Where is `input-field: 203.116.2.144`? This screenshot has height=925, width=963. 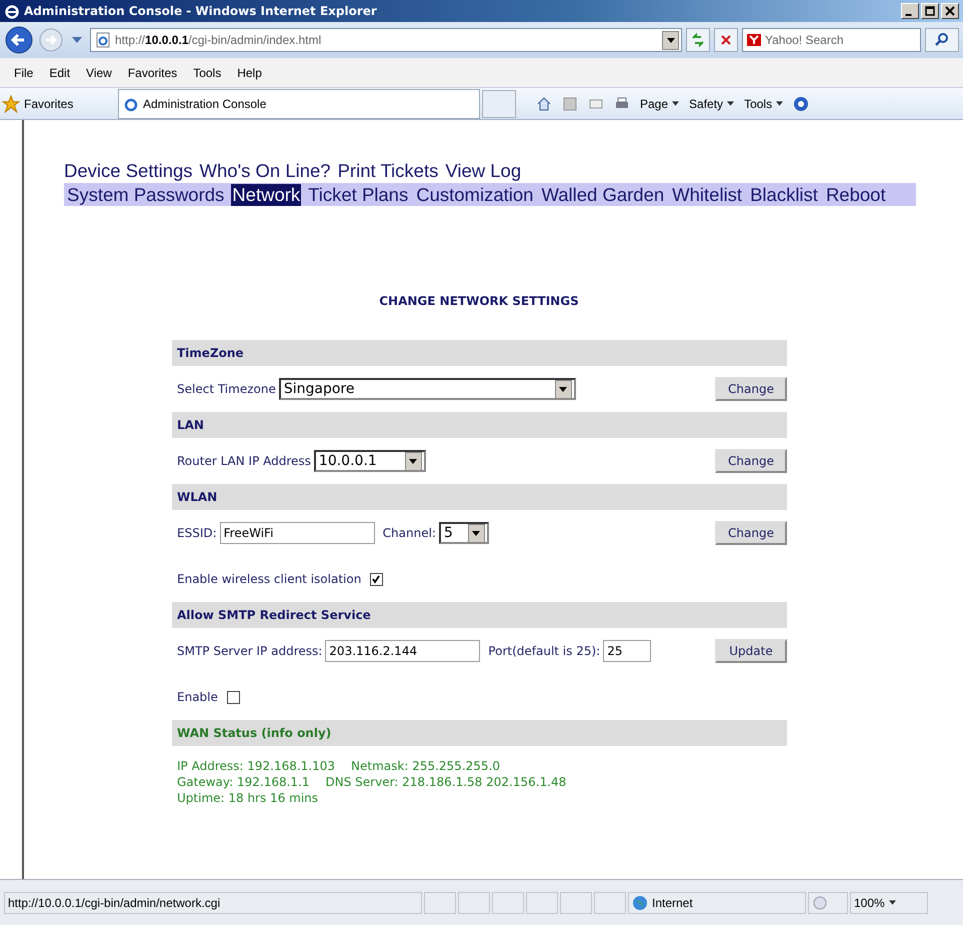
input-field: 203.116.2.144 is located at coordinates (402, 651).